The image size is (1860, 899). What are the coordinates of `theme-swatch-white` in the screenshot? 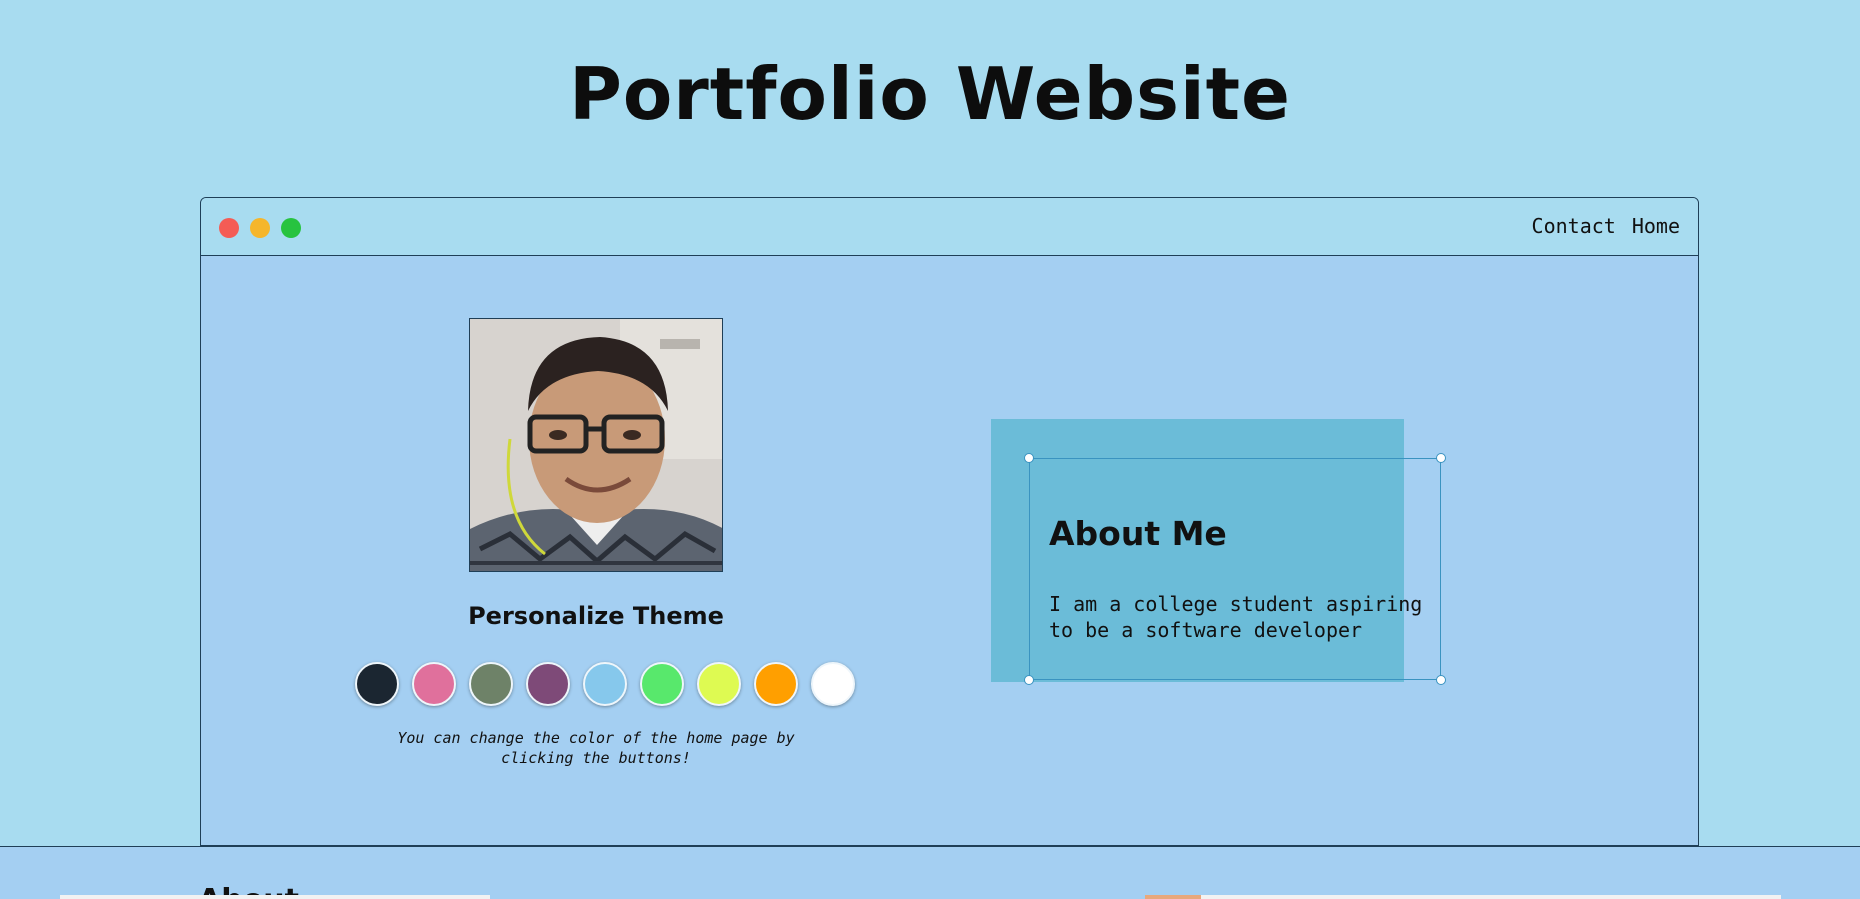 It's located at (833, 684).